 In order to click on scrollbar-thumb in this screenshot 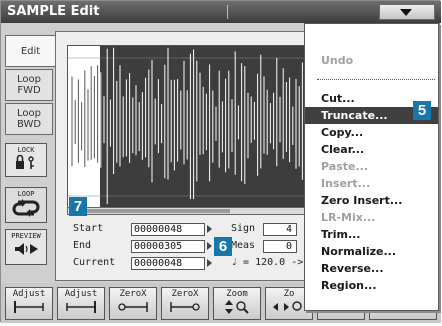, I will do `click(150, 211)`.